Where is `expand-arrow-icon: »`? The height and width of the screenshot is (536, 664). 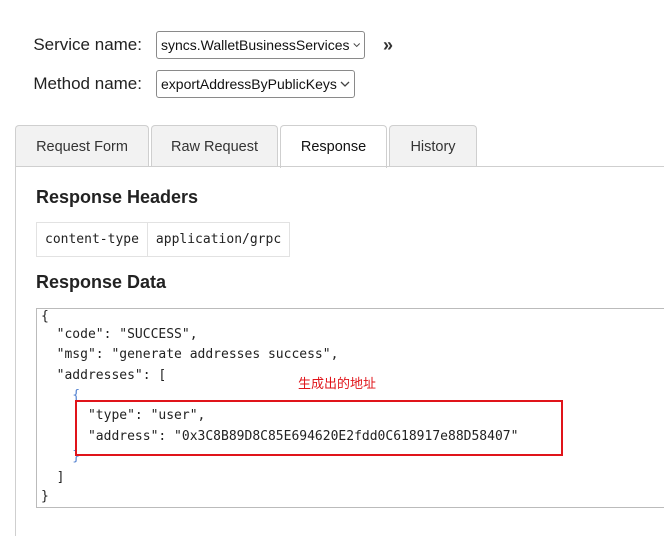 expand-arrow-icon: » is located at coordinates (388, 45).